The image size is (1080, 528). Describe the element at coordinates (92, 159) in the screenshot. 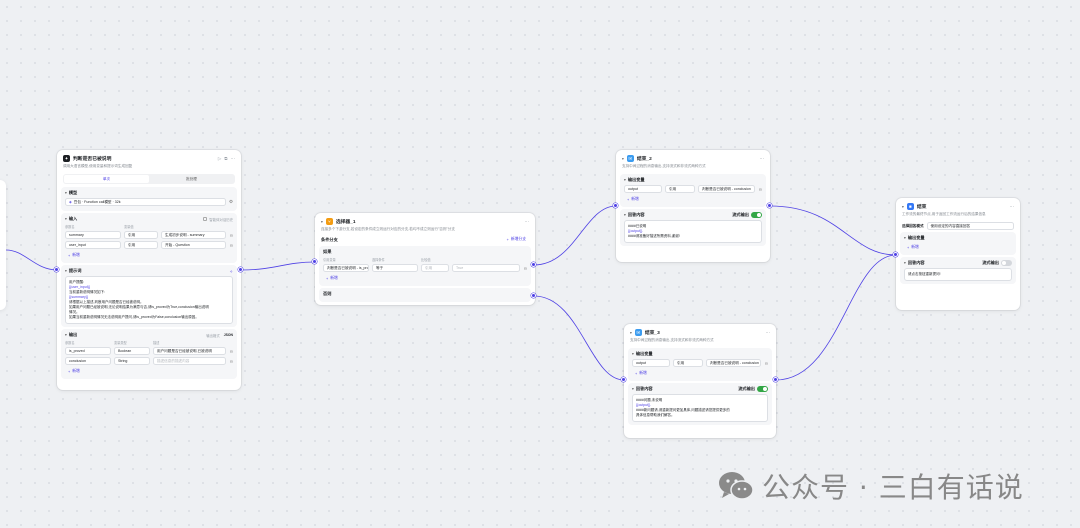

I see `llm-node-title: 判断是否已被说明` at that location.